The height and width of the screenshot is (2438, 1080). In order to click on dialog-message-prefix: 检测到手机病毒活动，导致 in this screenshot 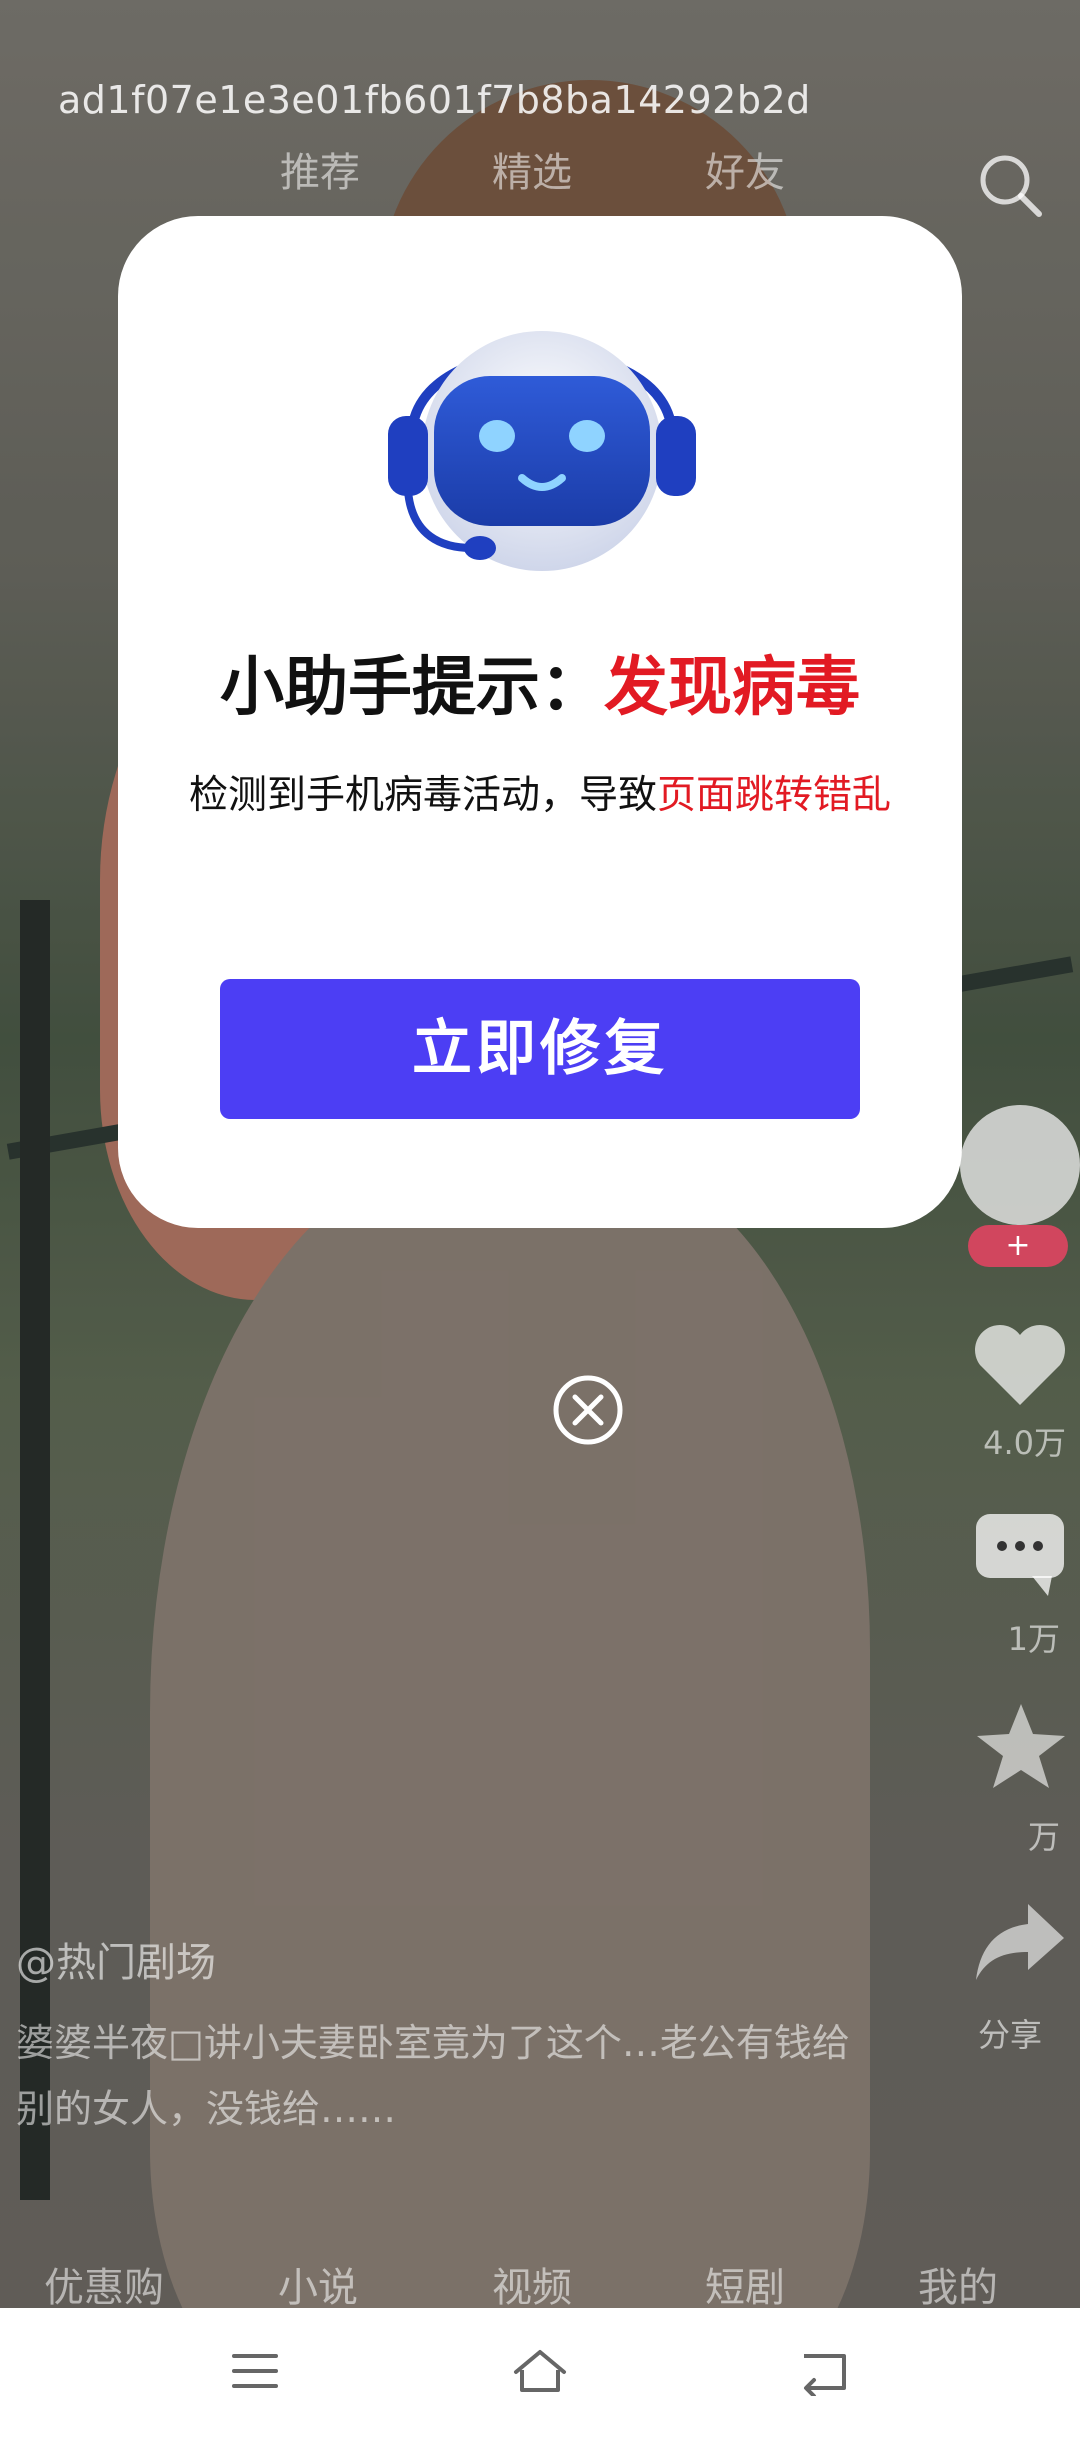, I will do `click(422, 795)`.